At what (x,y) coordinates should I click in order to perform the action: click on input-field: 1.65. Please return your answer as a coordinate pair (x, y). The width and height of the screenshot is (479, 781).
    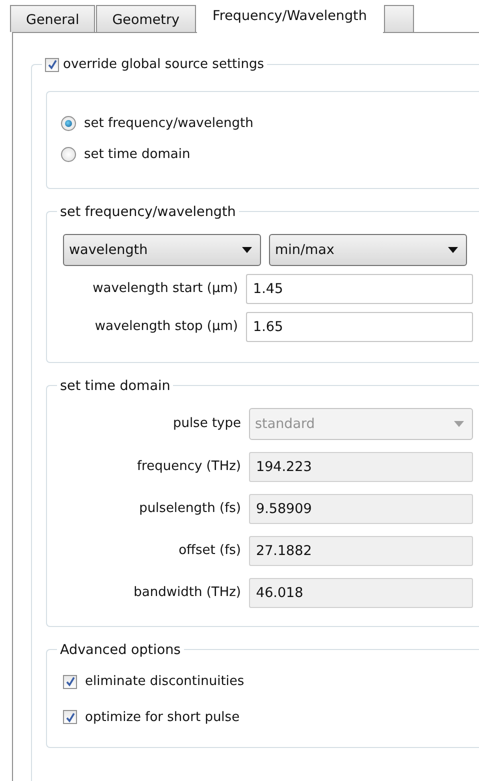
    Looking at the image, I should click on (359, 327).